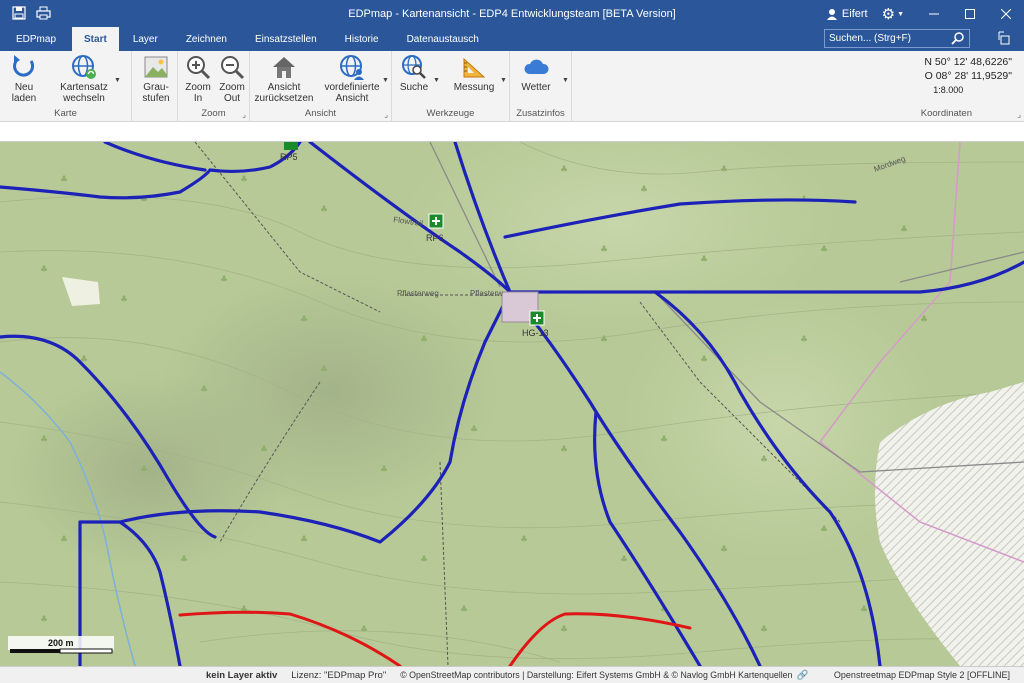  I want to click on reload-label-1: Neu, so click(24, 87).